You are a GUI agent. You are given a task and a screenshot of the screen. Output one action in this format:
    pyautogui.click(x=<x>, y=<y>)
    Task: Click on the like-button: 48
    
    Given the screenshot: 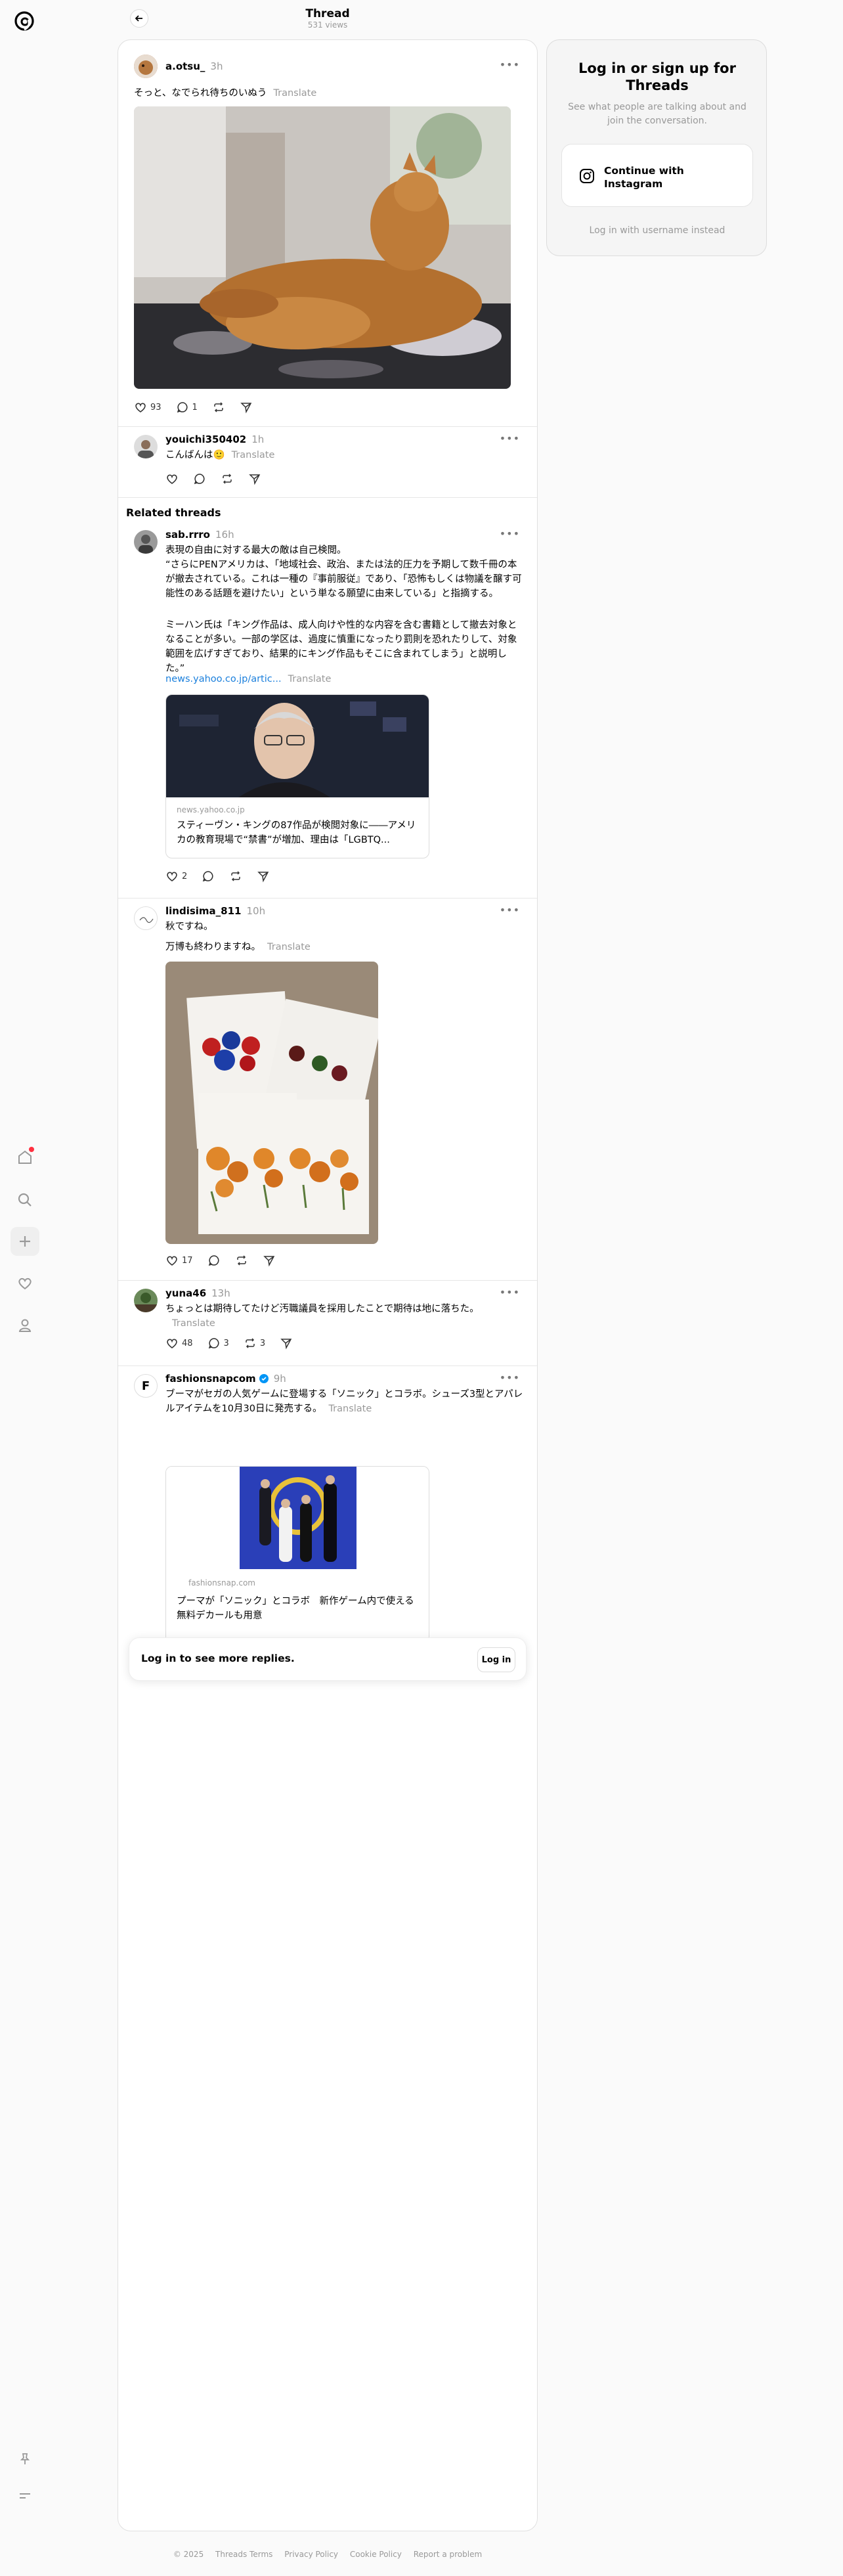 What is the action you would take?
    pyautogui.click(x=179, y=1343)
    